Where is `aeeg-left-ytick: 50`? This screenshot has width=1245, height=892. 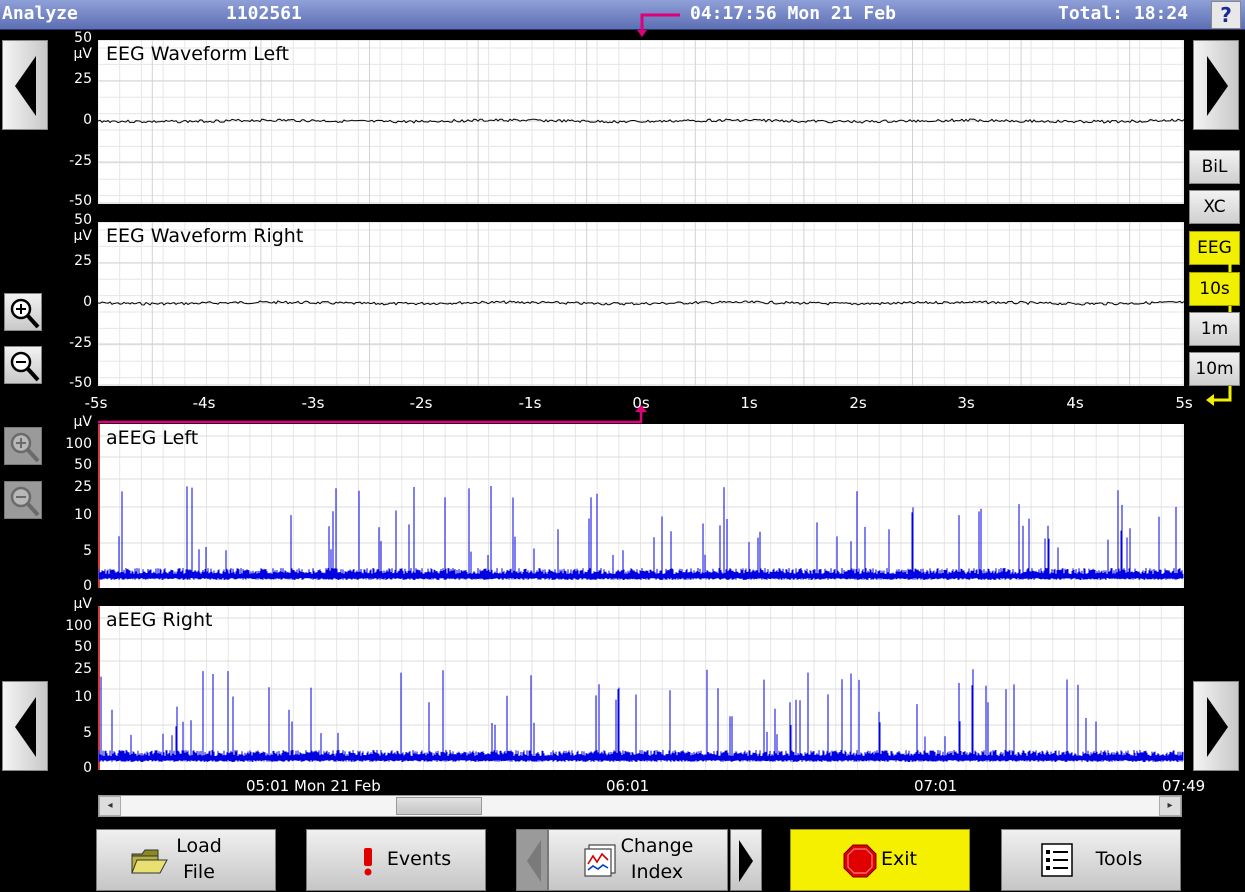 aeeg-left-ytick: 50 is located at coordinates (83, 465).